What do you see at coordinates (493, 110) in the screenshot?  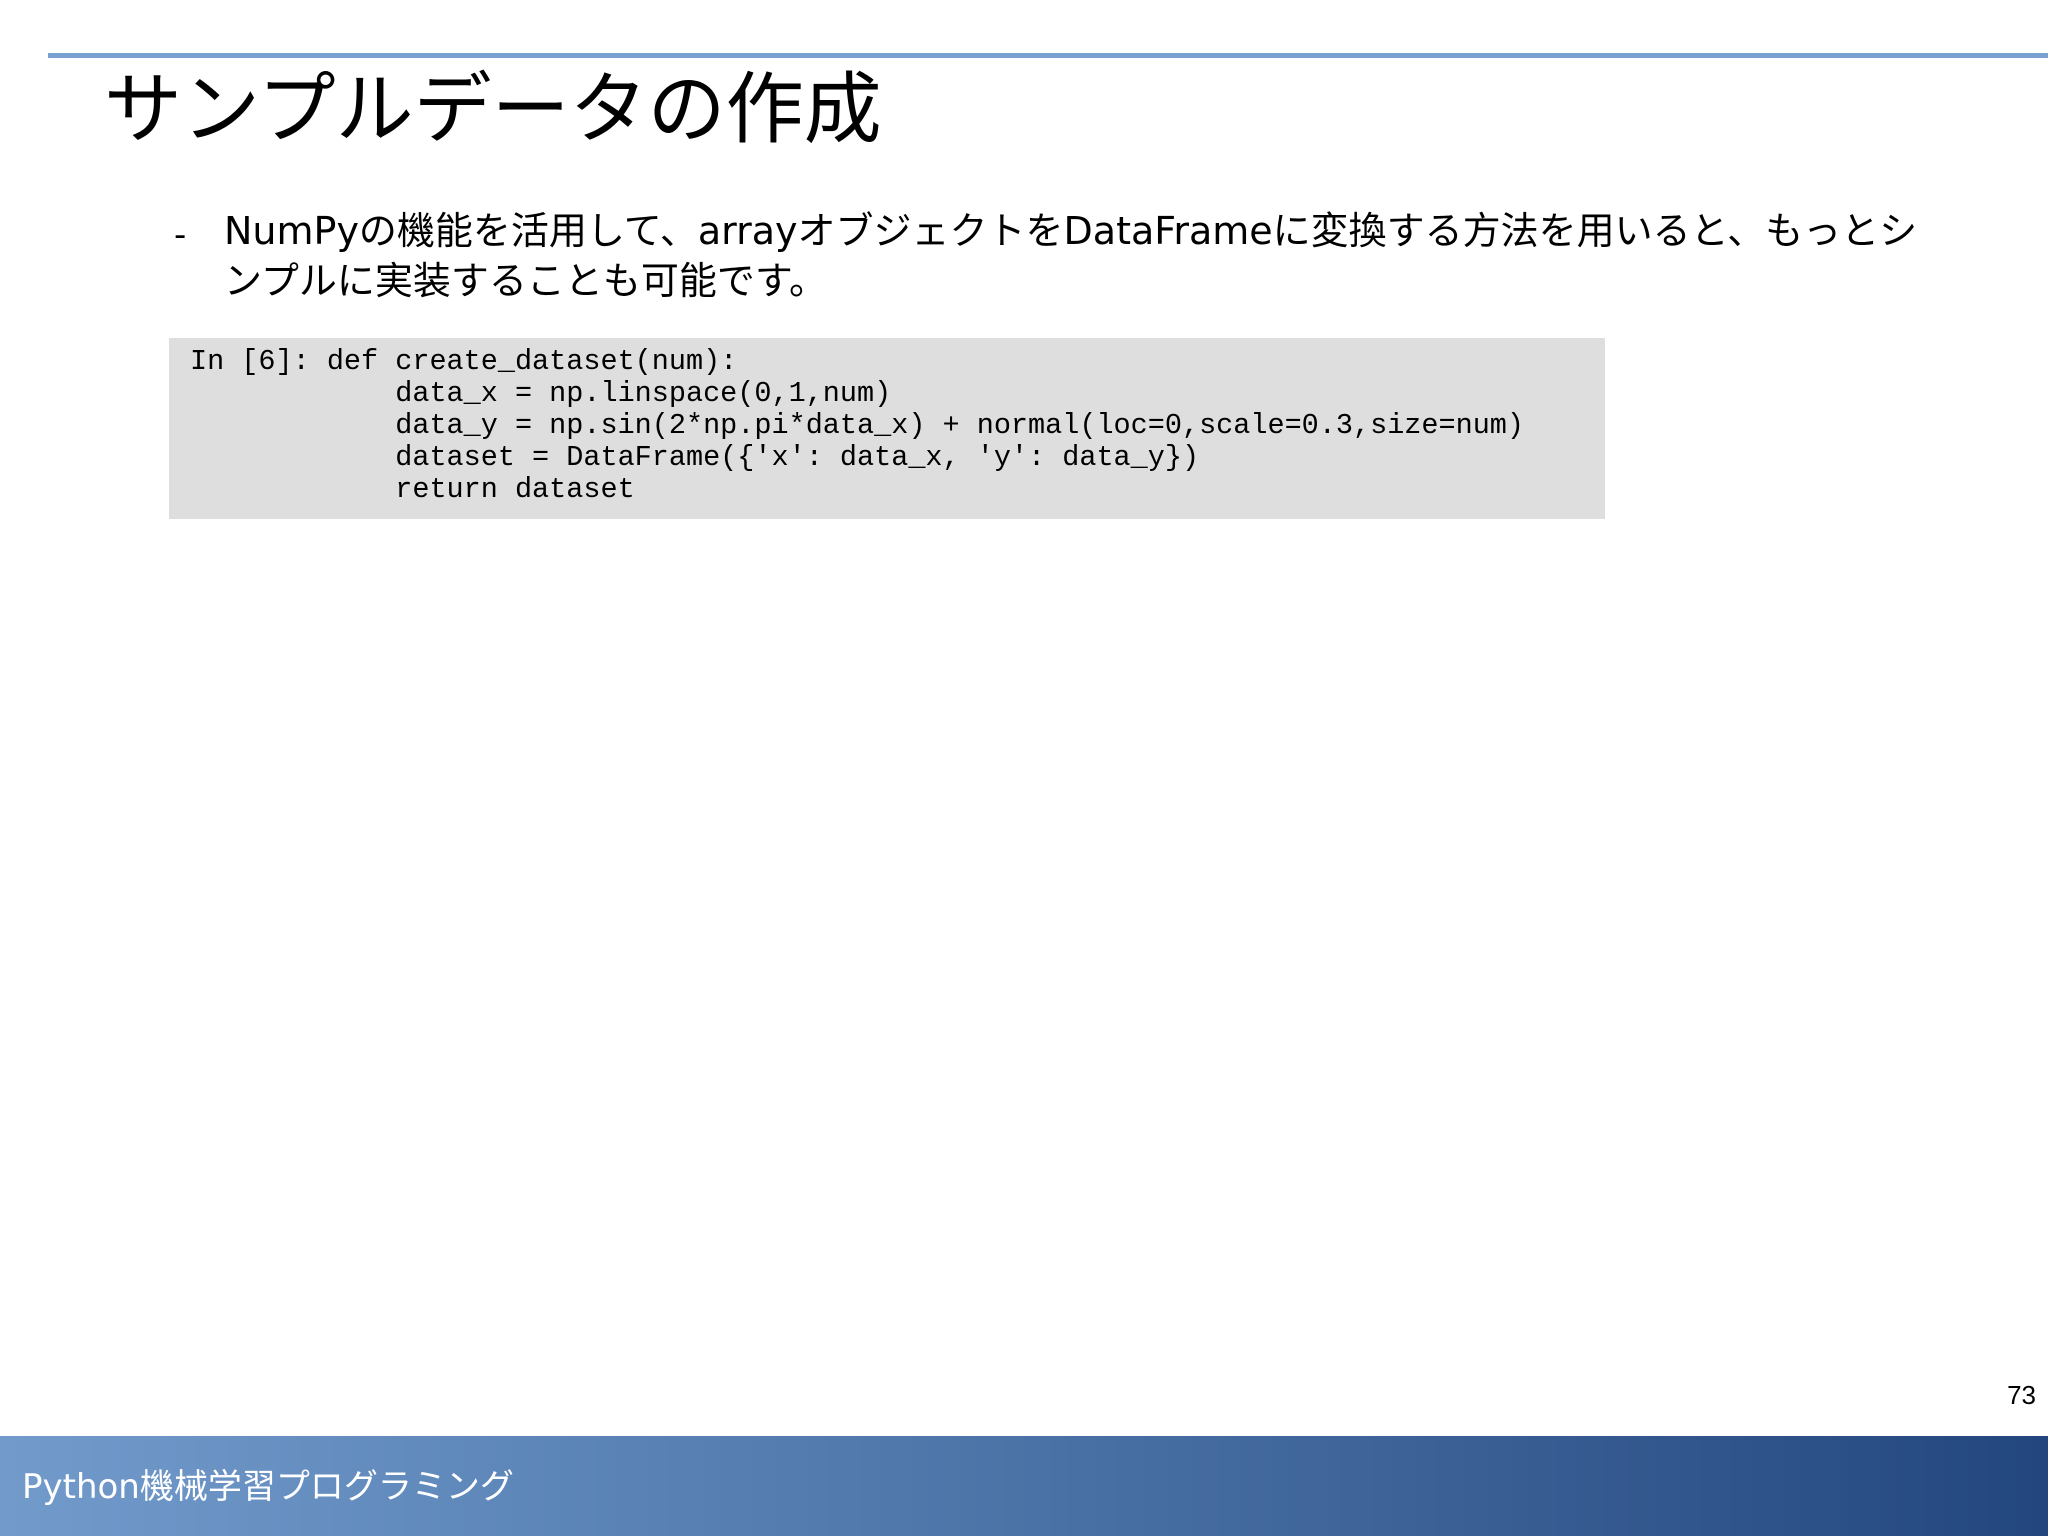 I see `slide-title: サンプルデータの作成` at bounding box center [493, 110].